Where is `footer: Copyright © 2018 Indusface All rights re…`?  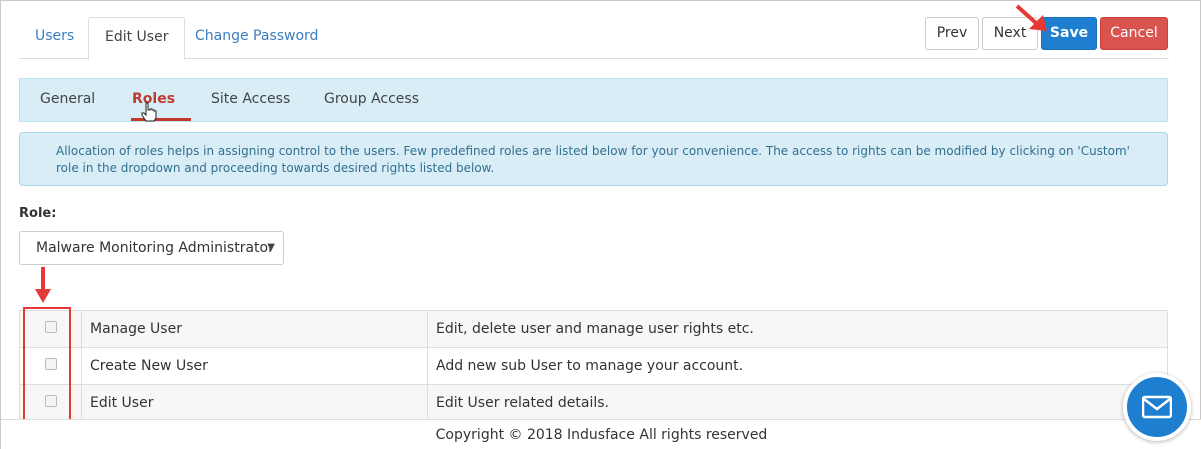 footer: Copyright © 2018 Indusface All rights re… is located at coordinates (601, 434).